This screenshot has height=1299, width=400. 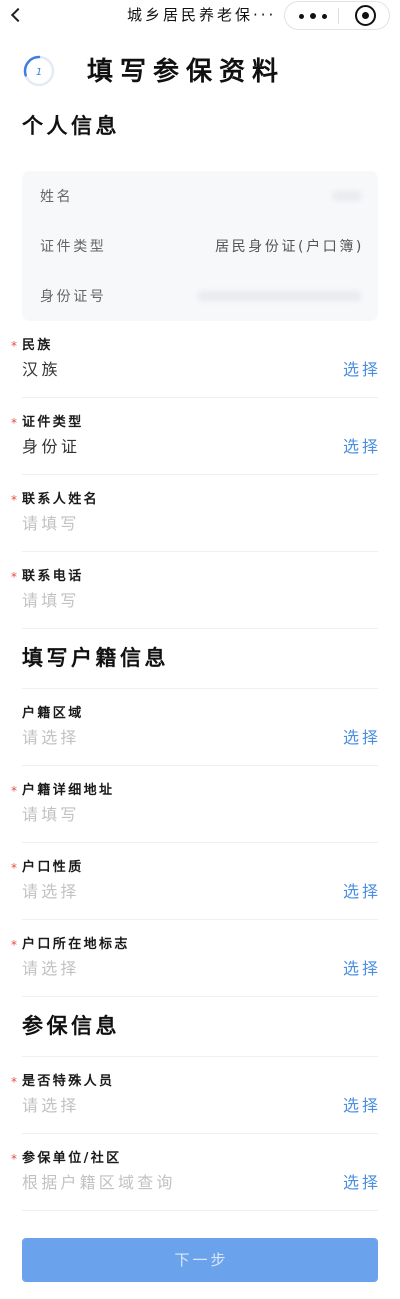 I want to click on field-label: 联系人姓名, so click(x=61, y=499).